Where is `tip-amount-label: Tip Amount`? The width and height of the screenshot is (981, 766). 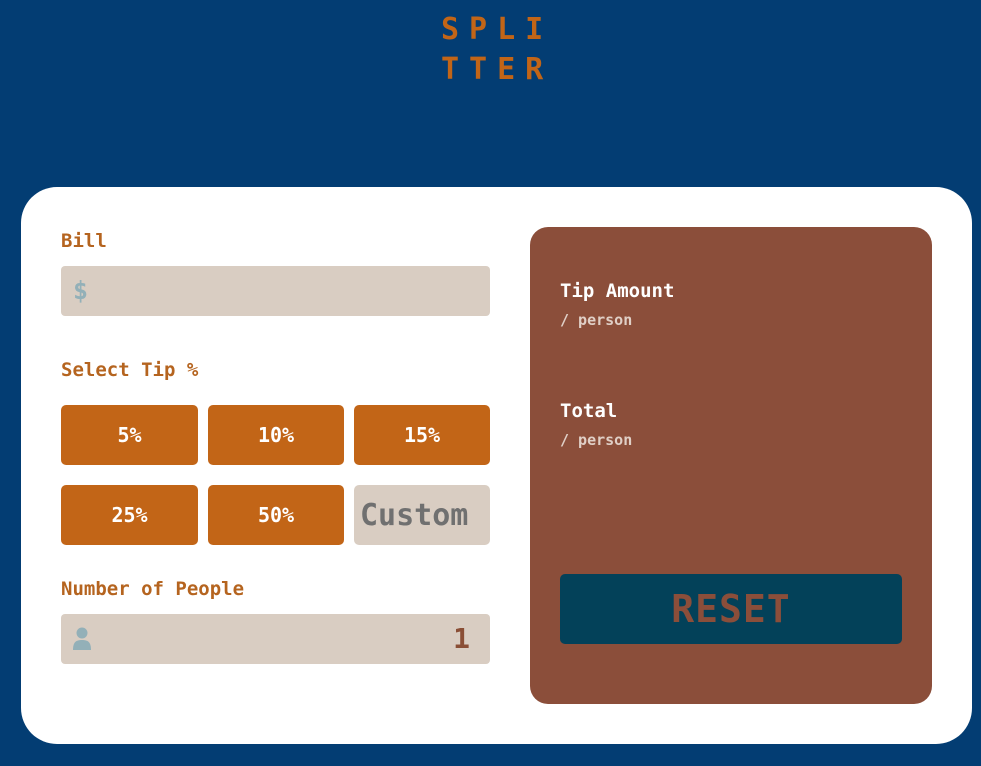 tip-amount-label: Tip Amount is located at coordinates (617, 291).